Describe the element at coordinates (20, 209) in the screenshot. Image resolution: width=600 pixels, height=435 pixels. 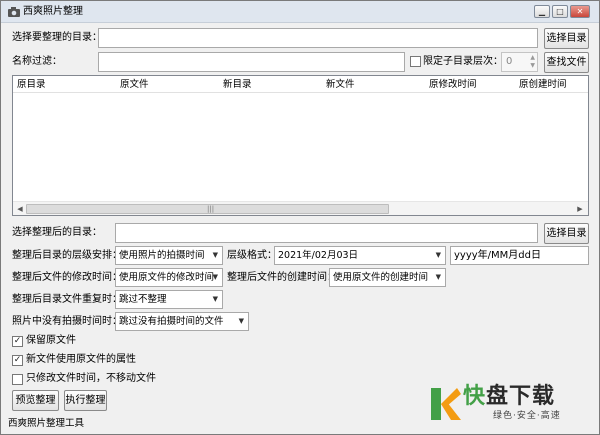
I see `scroll-left-icon: ◀` at that location.